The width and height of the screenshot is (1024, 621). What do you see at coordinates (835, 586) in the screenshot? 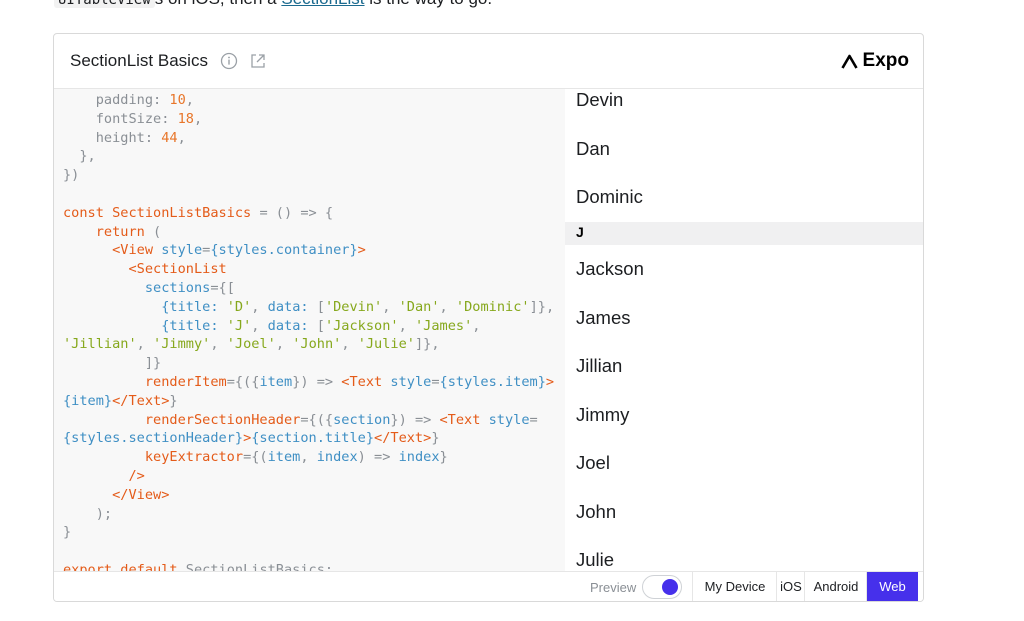
I see `tab-android: Android` at bounding box center [835, 586].